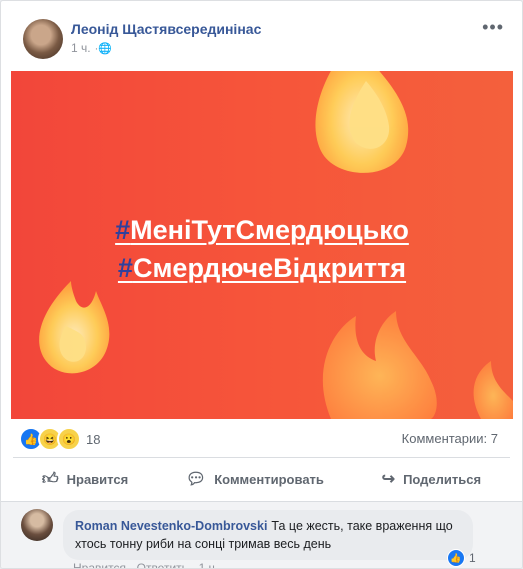  I want to click on post-meta: 1 ч. ·🌐, so click(91, 48).